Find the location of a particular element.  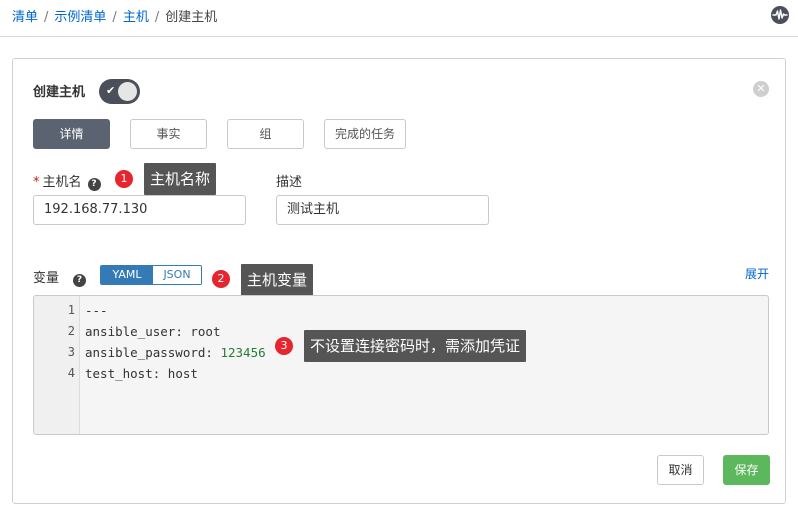

save-button: 保存 is located at coordinates (746, 470).